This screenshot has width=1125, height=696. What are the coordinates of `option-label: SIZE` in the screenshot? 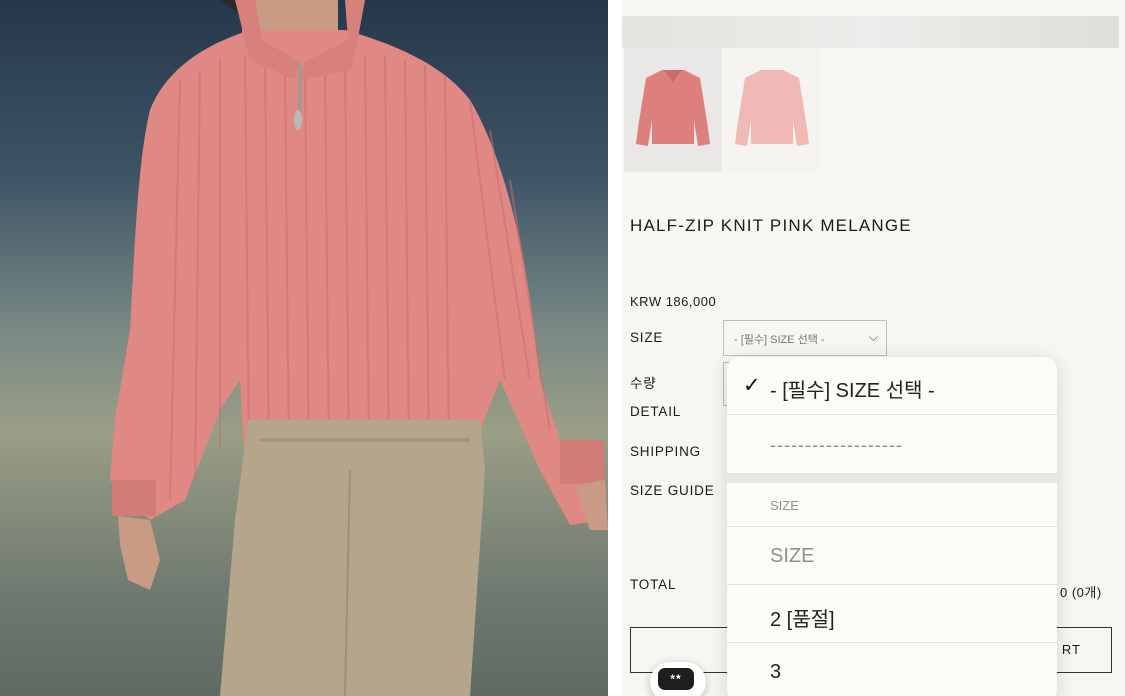 It's located at (792, 556).